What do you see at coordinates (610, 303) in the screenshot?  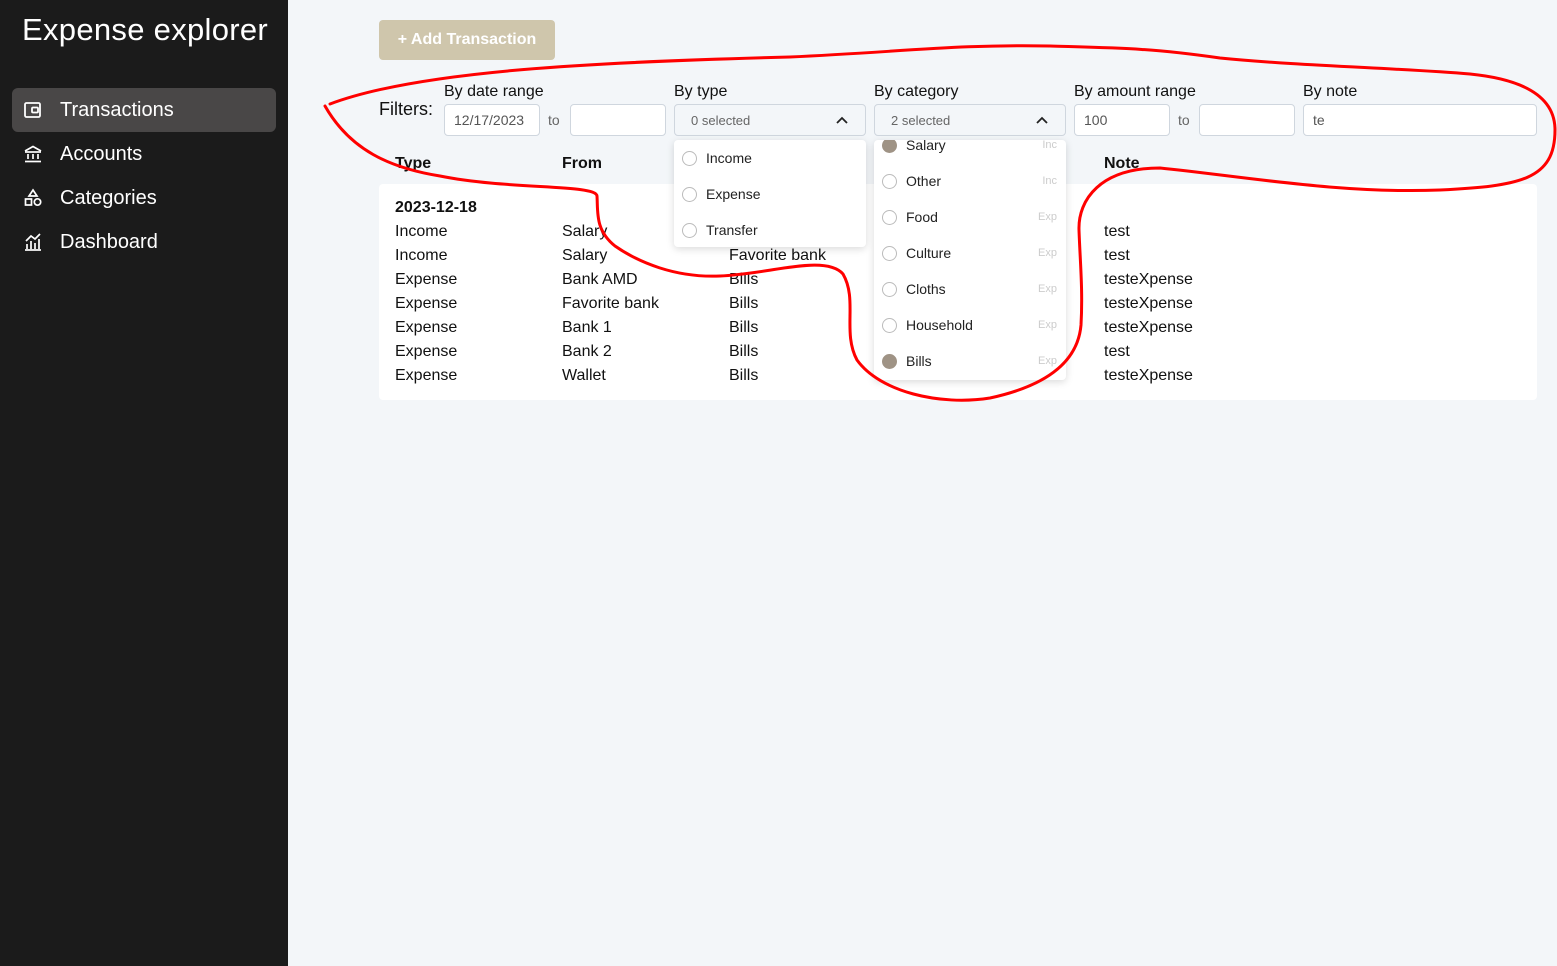 I see `cell-from: Favorite bank` at bounding box center [610, 303].